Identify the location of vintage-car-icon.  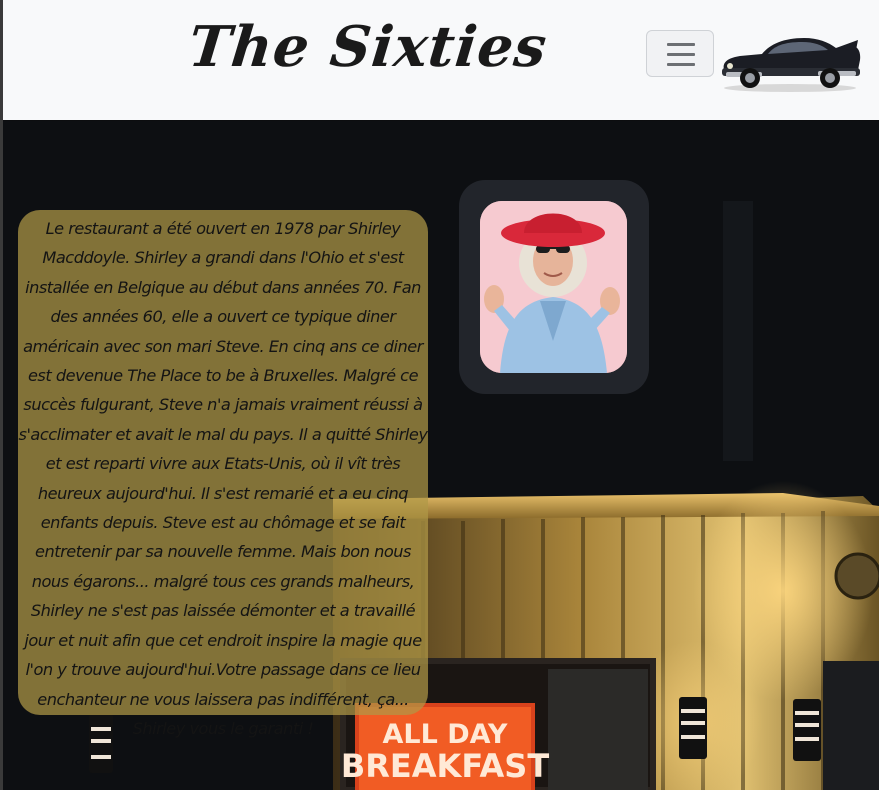
(791, 65).